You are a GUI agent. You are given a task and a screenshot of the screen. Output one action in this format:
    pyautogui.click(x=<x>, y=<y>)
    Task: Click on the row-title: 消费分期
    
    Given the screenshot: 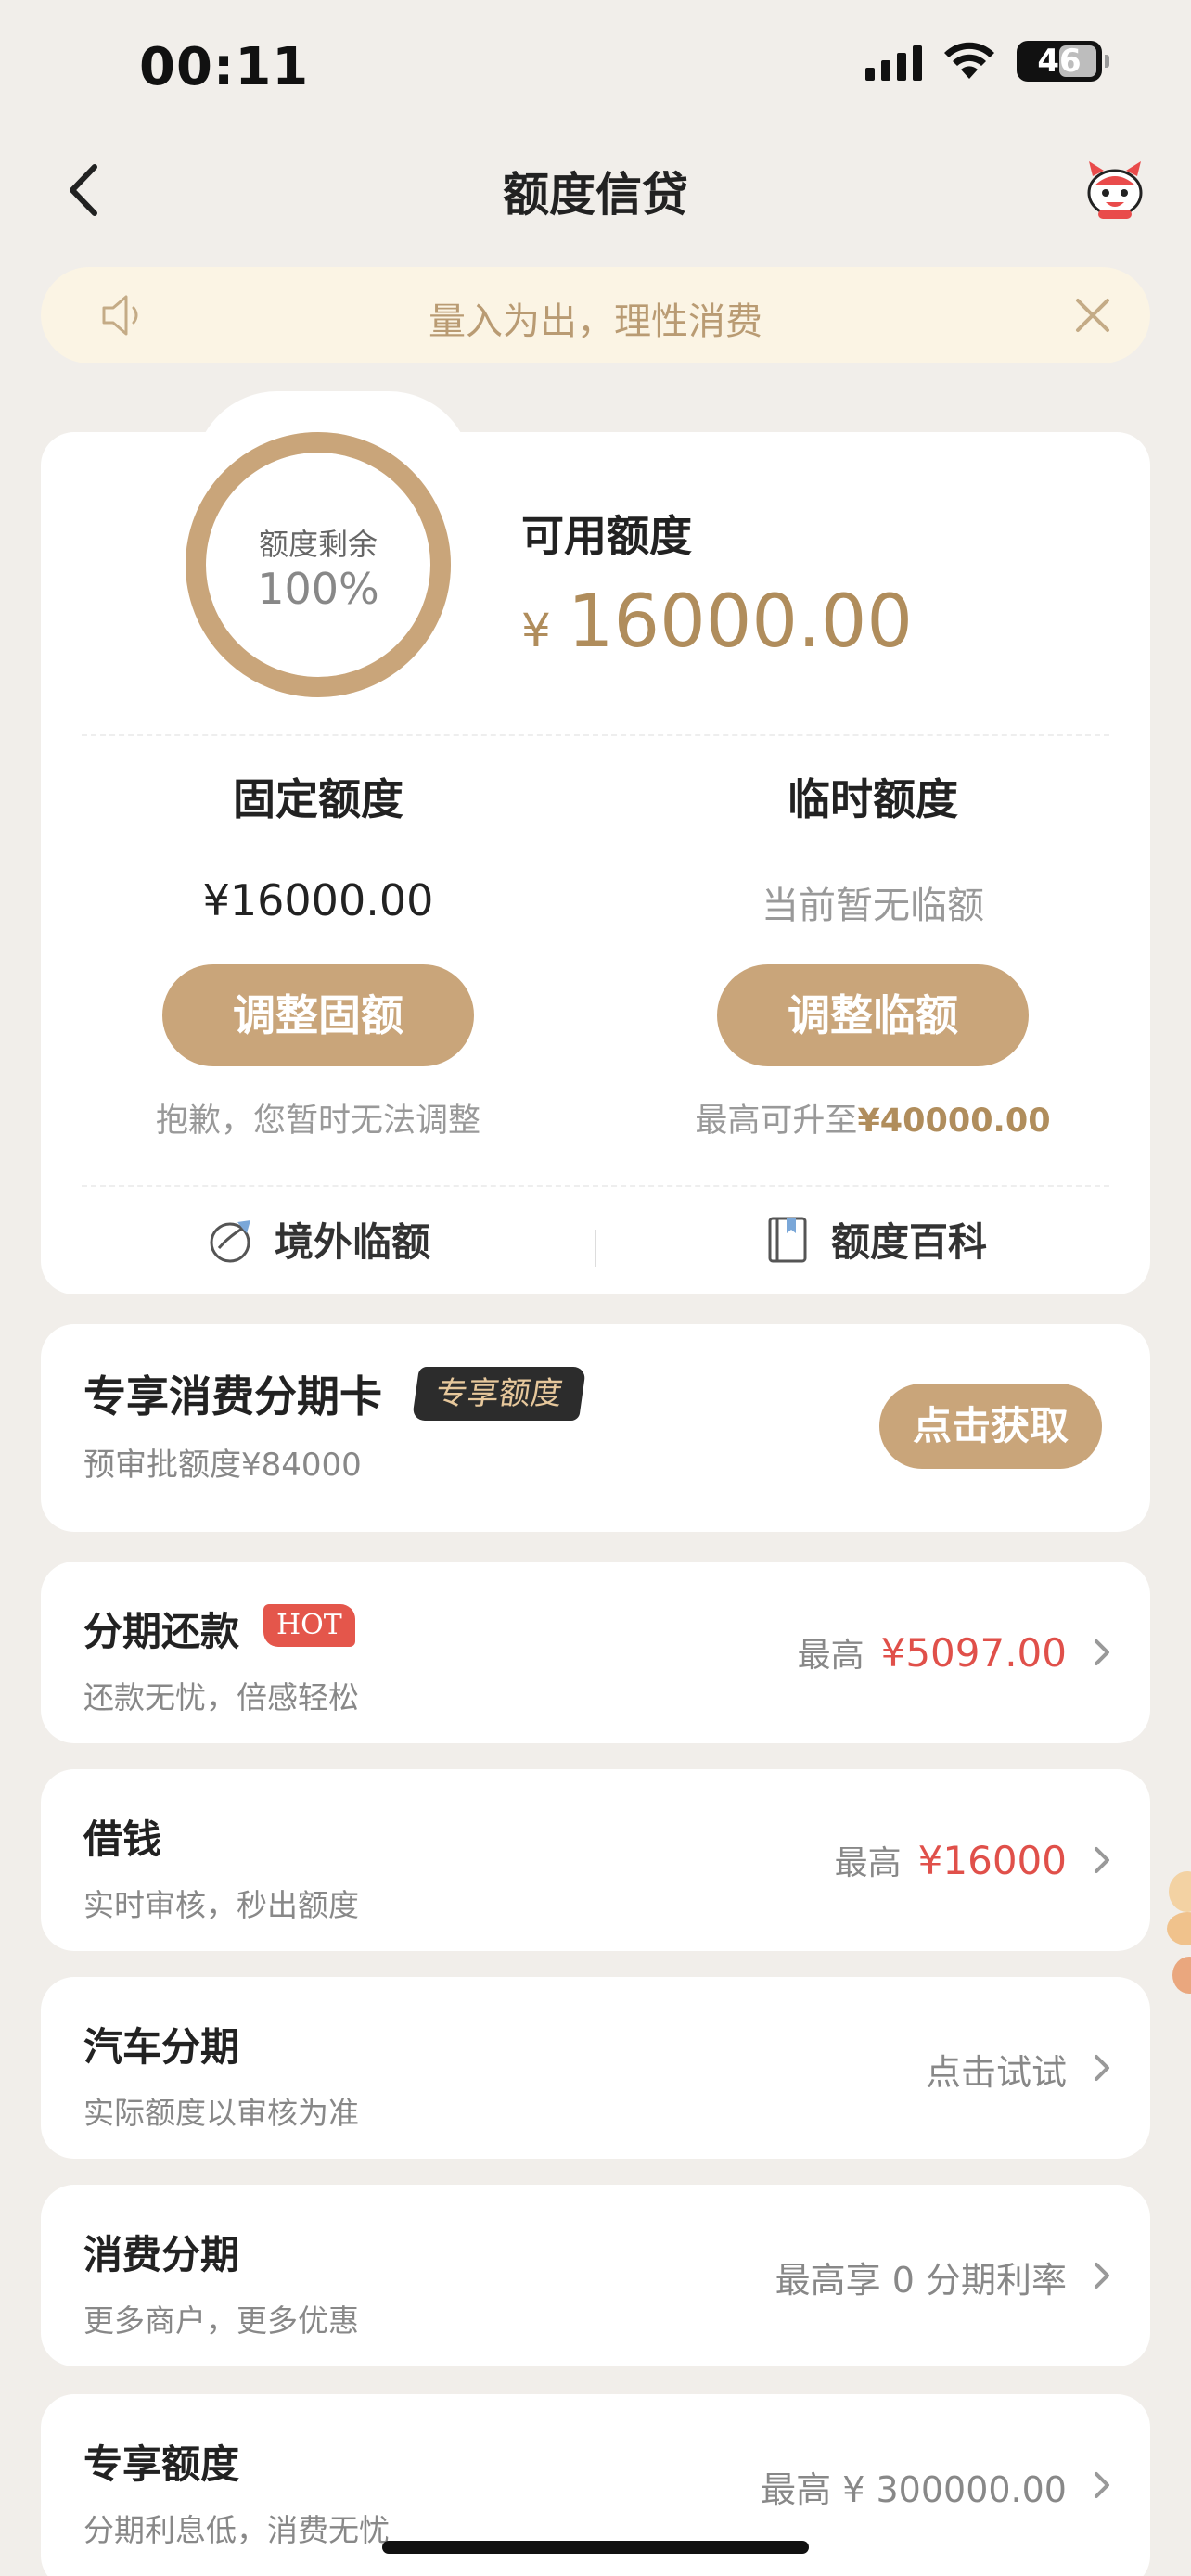 What is the action you would take?
    pyautogui.click(x=161, y=2254)
    